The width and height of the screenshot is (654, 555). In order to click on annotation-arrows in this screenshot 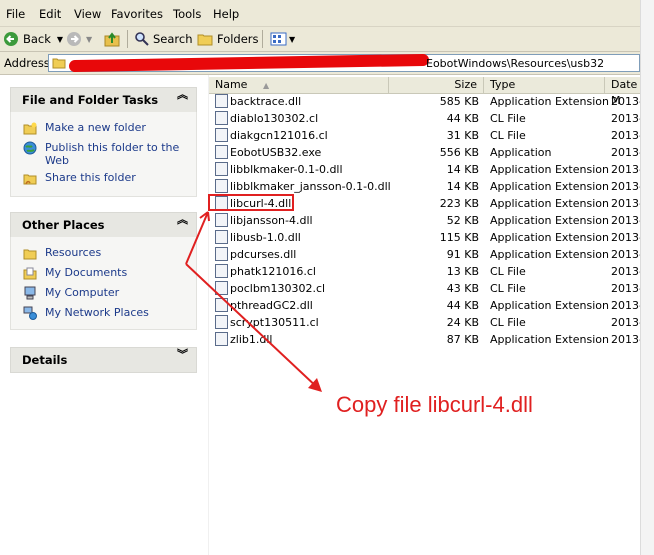, I will do `click(253, 301)`.